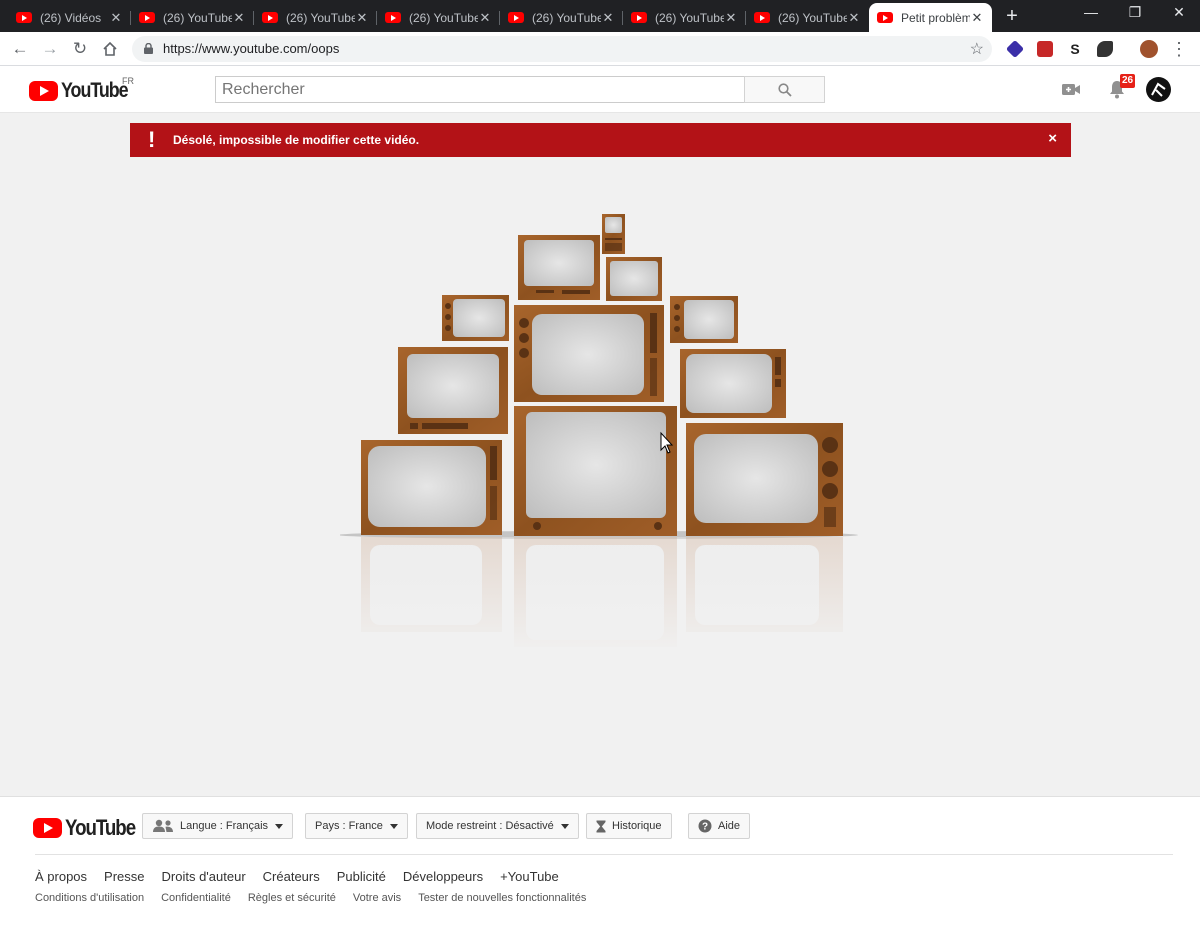 The height and width of the screenshot is (932, 1200). What do you see at coordinates (930, 17) in the screenshot?
I see `browser-tab-active: Petit problème ✕` at bounding box center [930, 17].